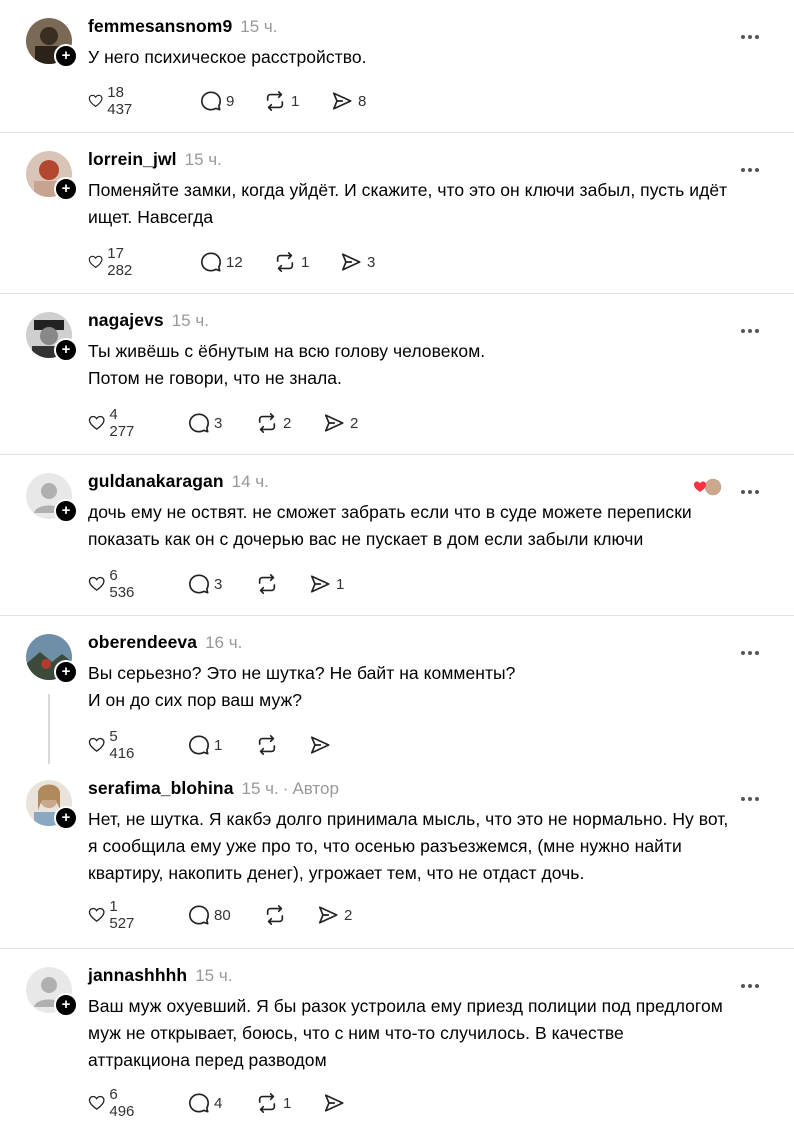  I want to click on like-count: 6 496, so click(122, 1103).